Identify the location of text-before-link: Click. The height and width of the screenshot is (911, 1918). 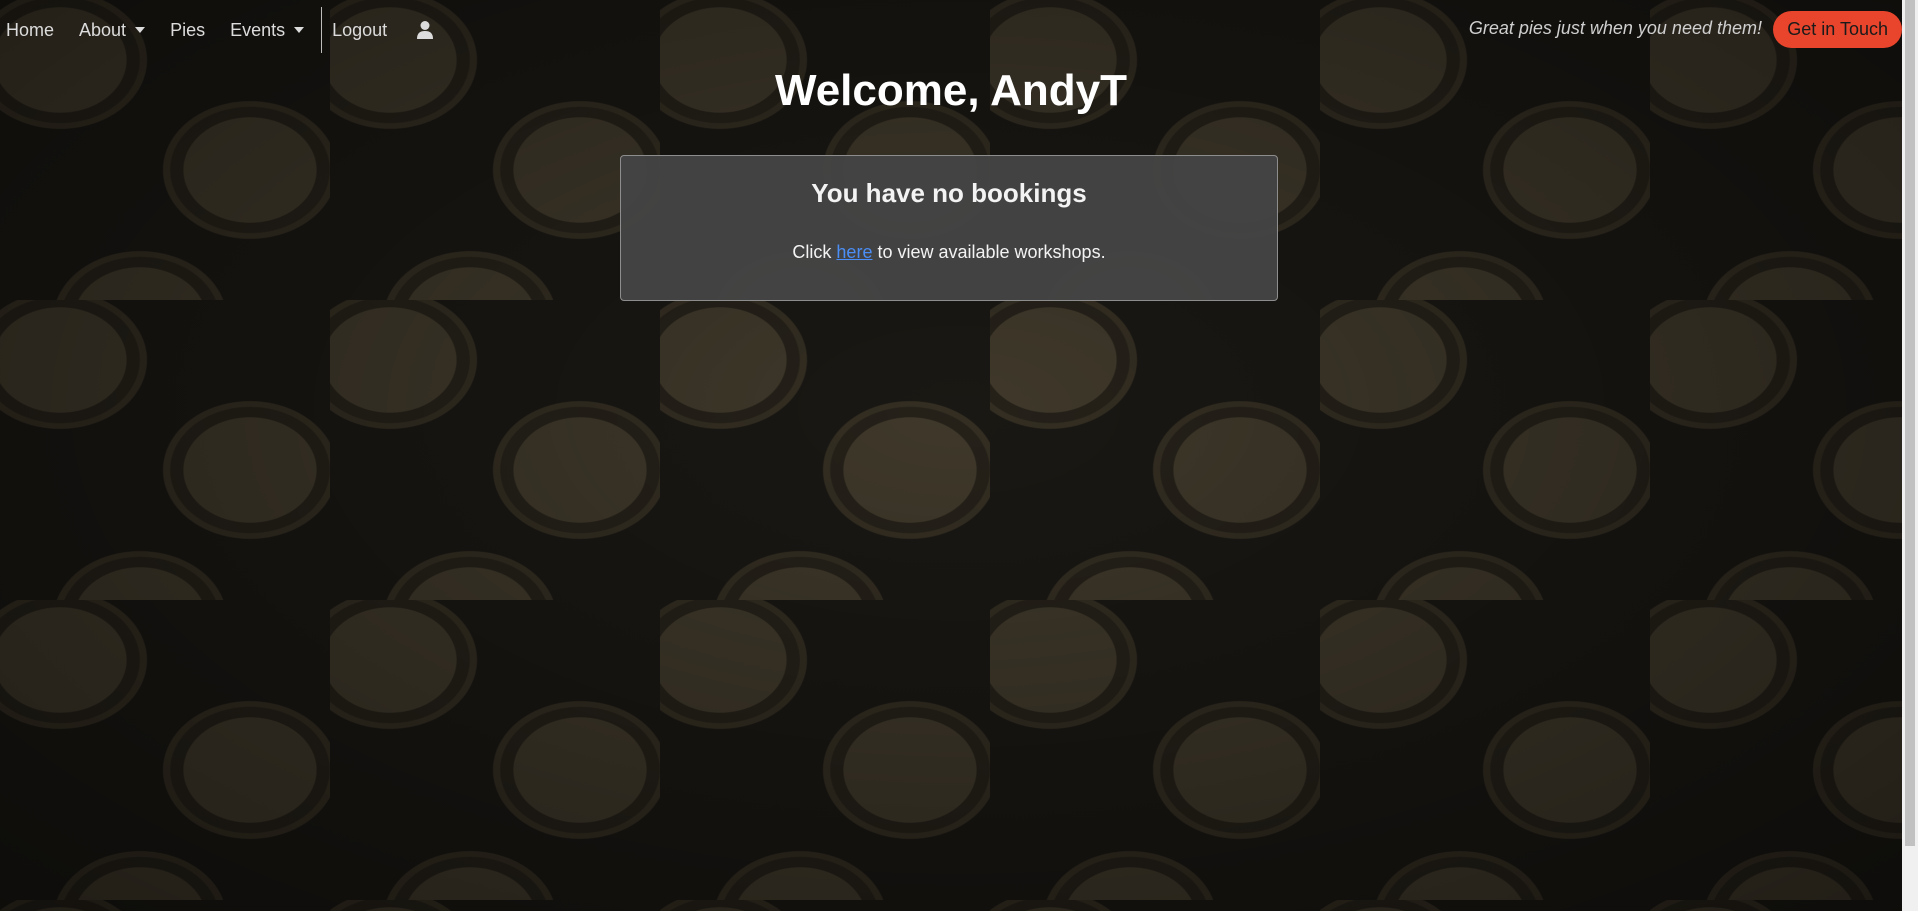
(814, 252).